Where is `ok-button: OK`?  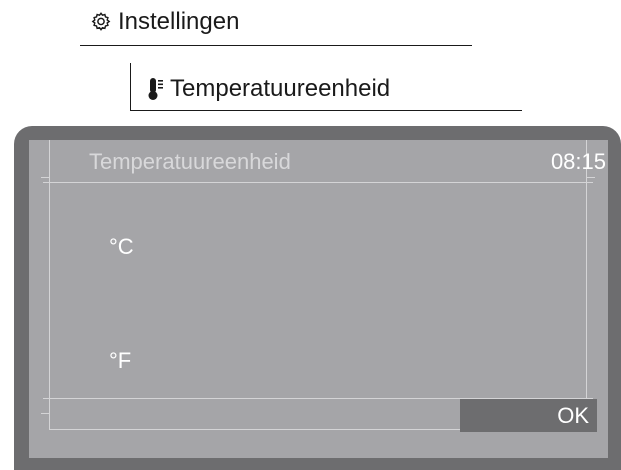 ok-button: OK is located at coordinates (528, 415).